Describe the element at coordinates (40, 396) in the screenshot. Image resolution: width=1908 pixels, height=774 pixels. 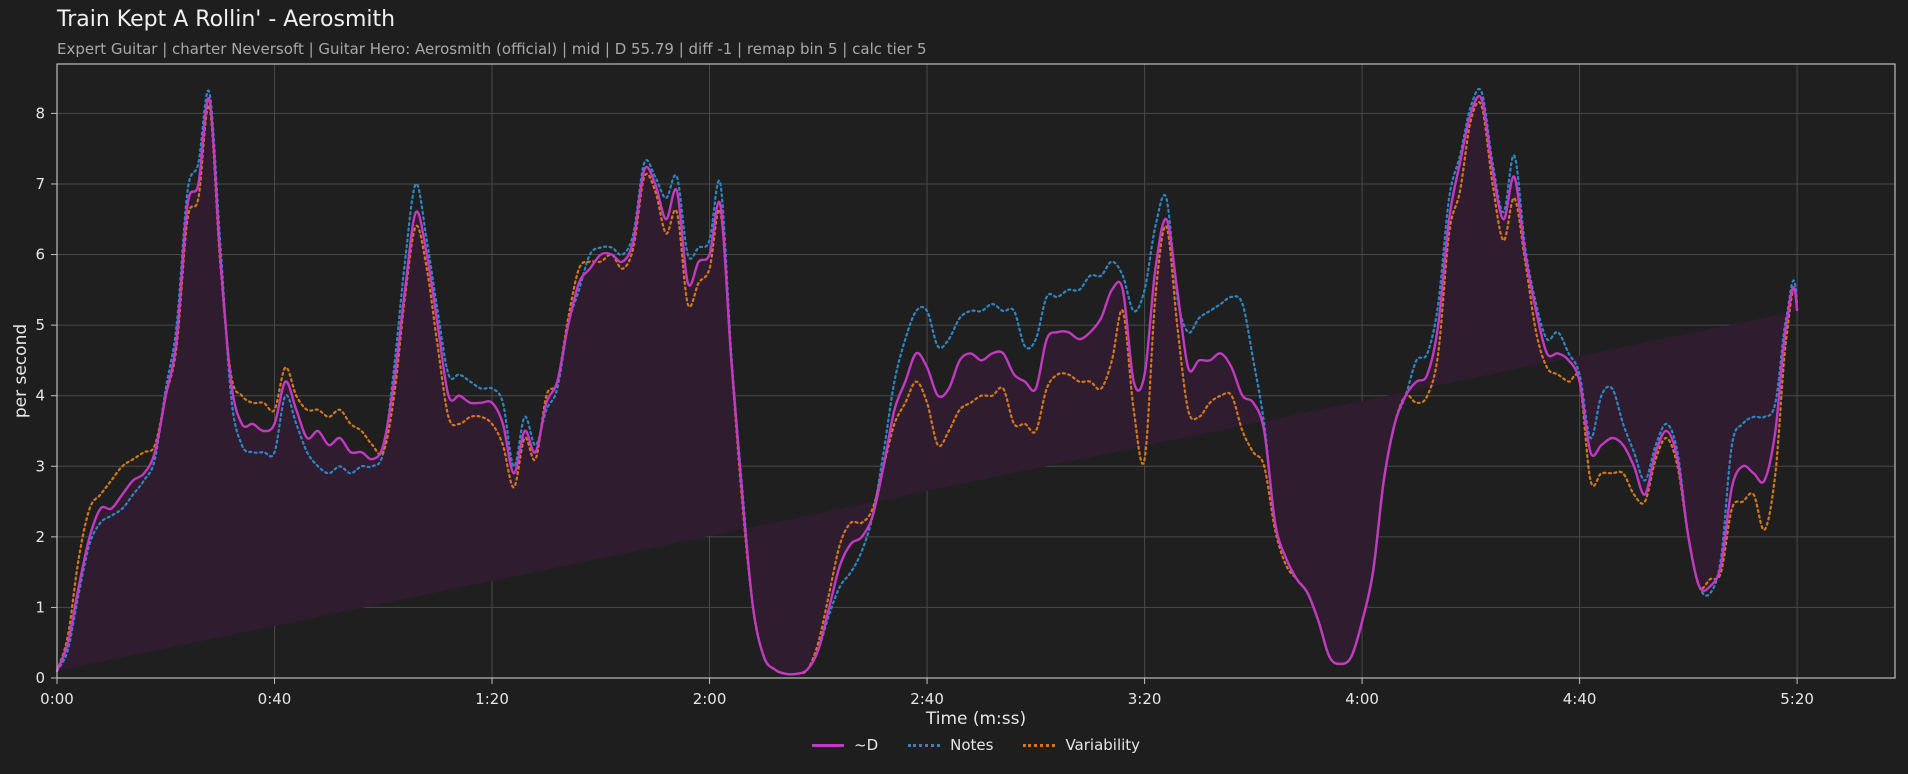
I see `y-tick-label: 4` at that location.